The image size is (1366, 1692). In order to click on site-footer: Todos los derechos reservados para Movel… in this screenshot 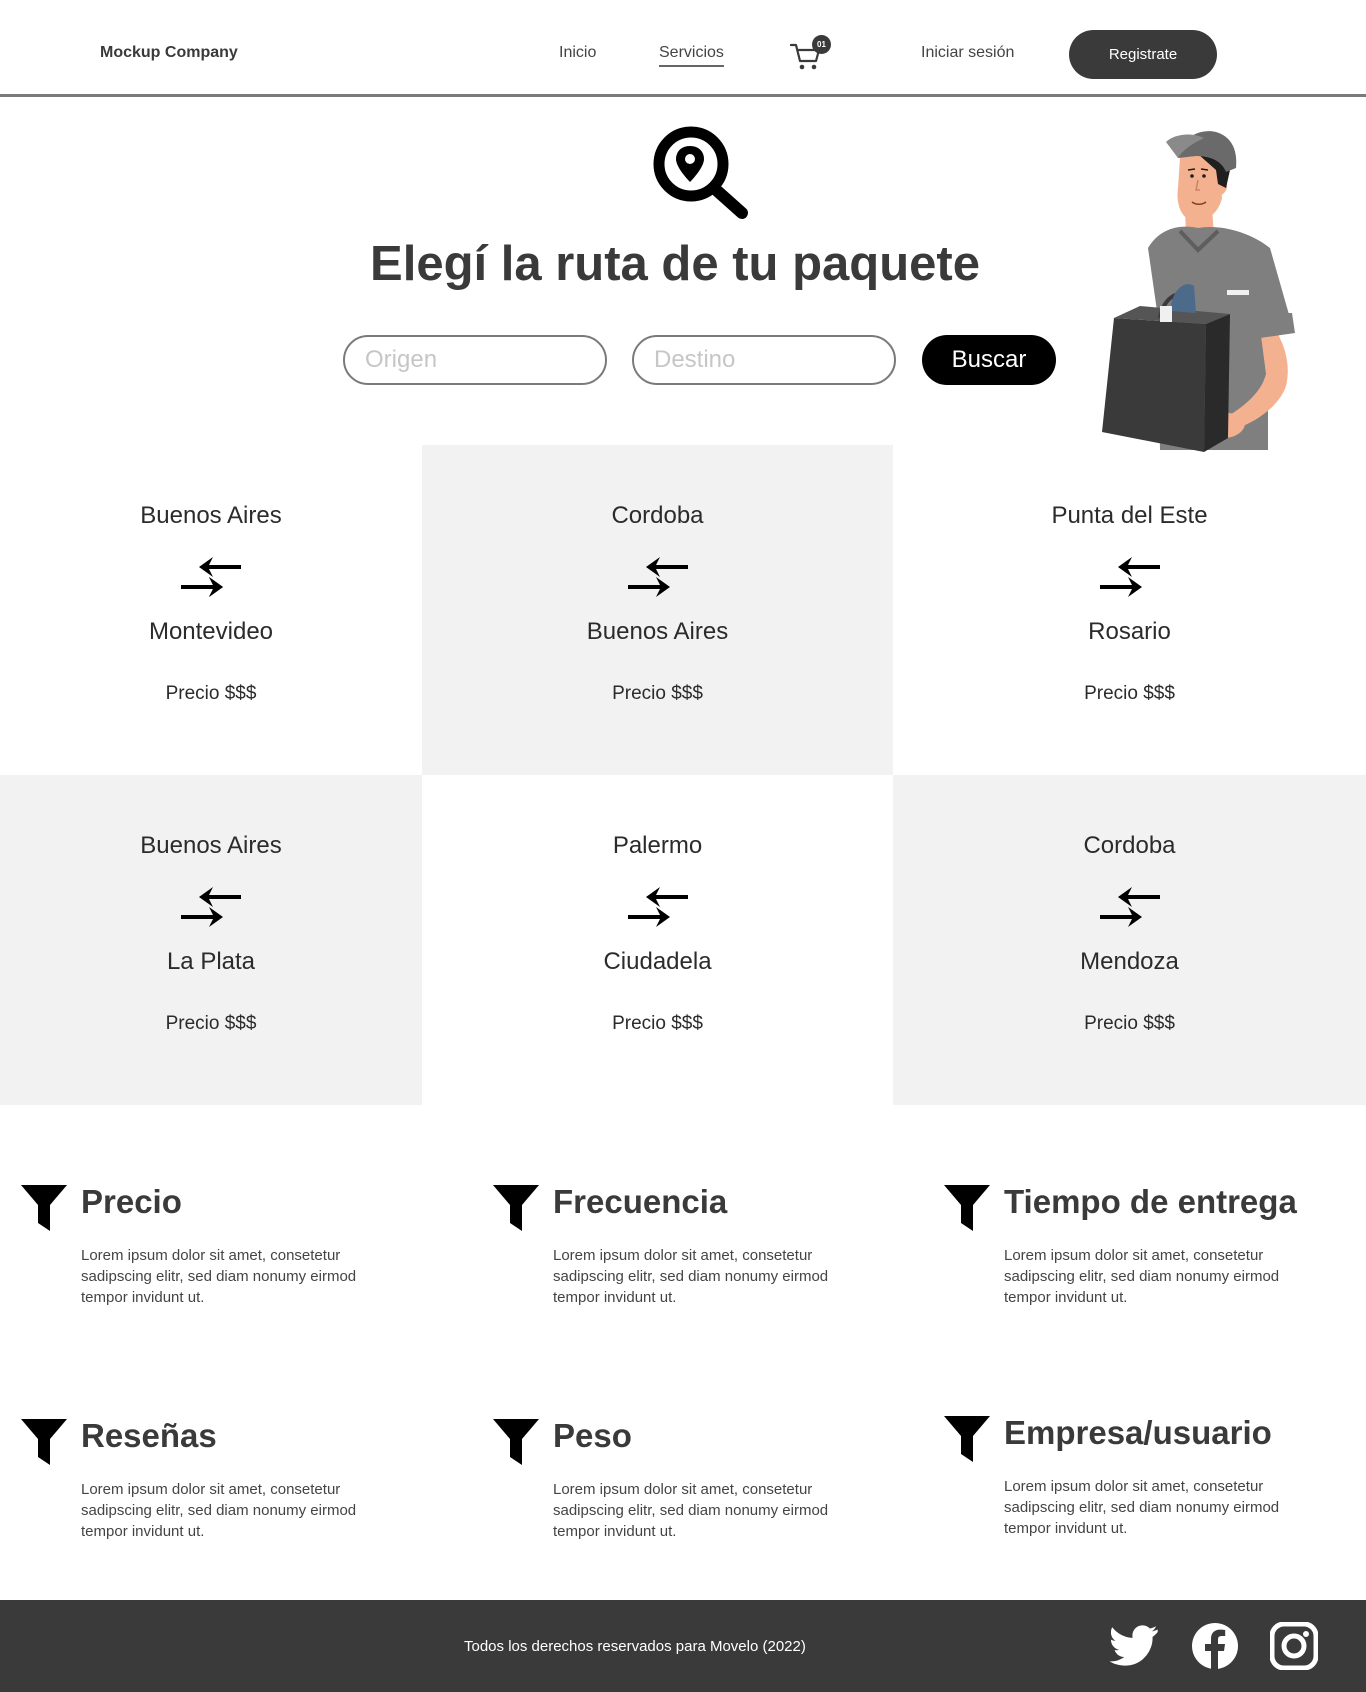, I will do `click(683, 1646)`.